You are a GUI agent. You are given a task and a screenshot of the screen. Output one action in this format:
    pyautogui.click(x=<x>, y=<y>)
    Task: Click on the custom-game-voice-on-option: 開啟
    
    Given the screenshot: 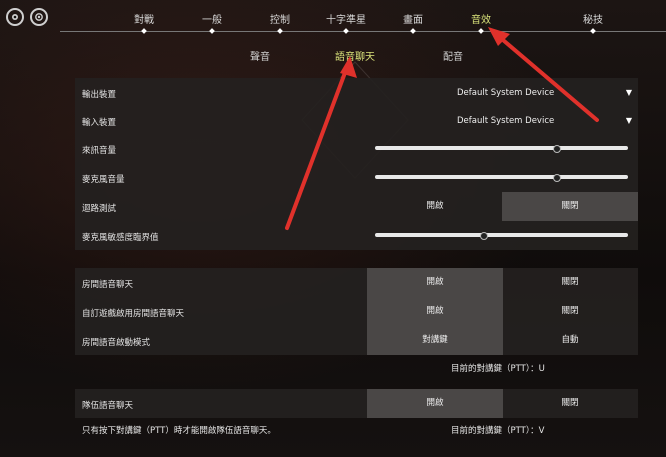 What is the action you would take?
    pyautogui.click(x=435, y=311)
    